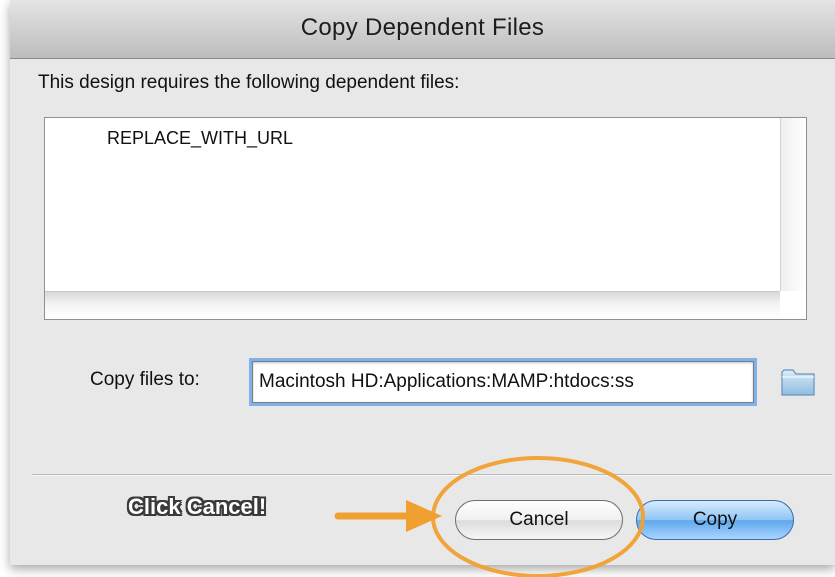 The image size is (835, 577). I want to click on dialog-titlebar: Copy Dependent Files, so click(422, 29).